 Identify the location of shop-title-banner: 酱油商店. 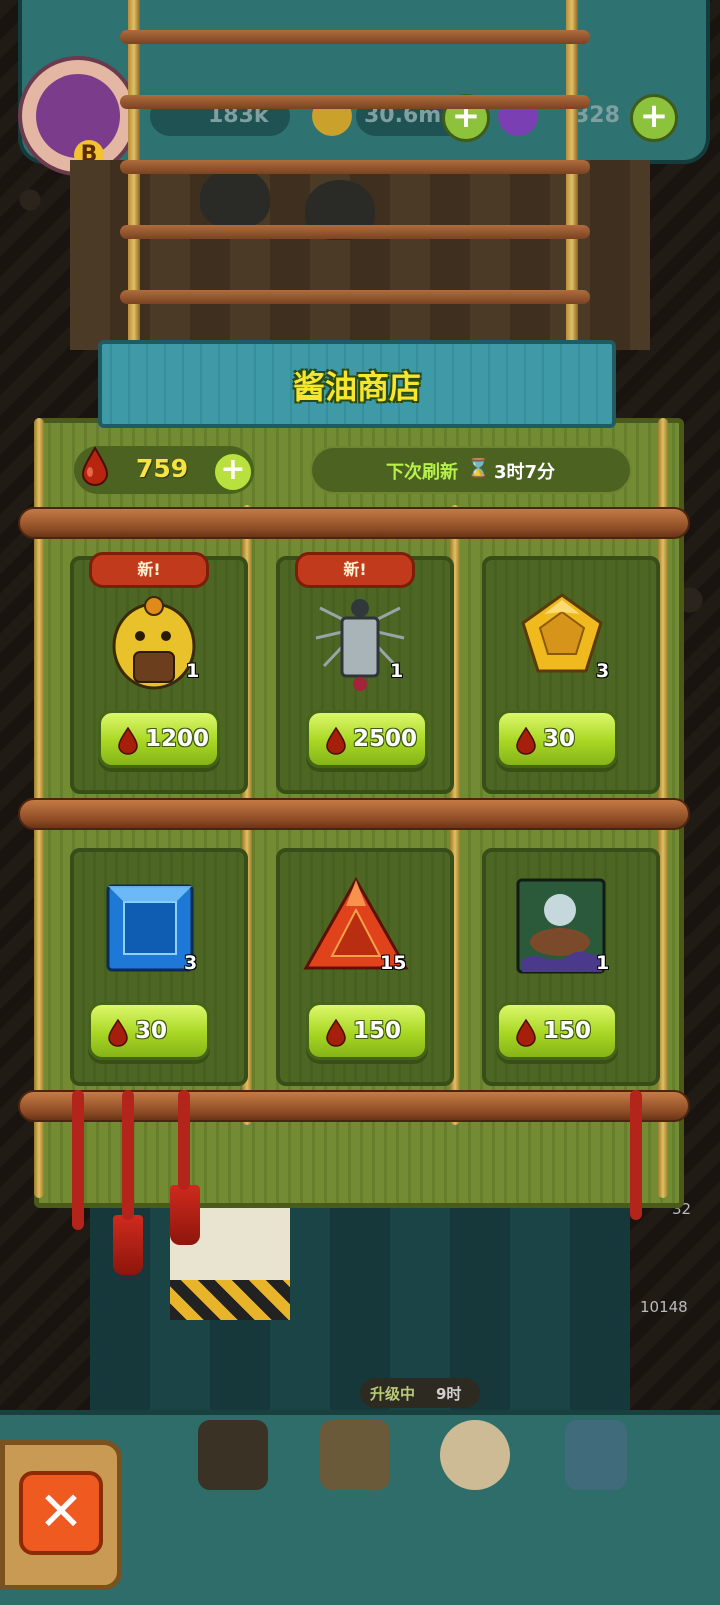
(357, 384).